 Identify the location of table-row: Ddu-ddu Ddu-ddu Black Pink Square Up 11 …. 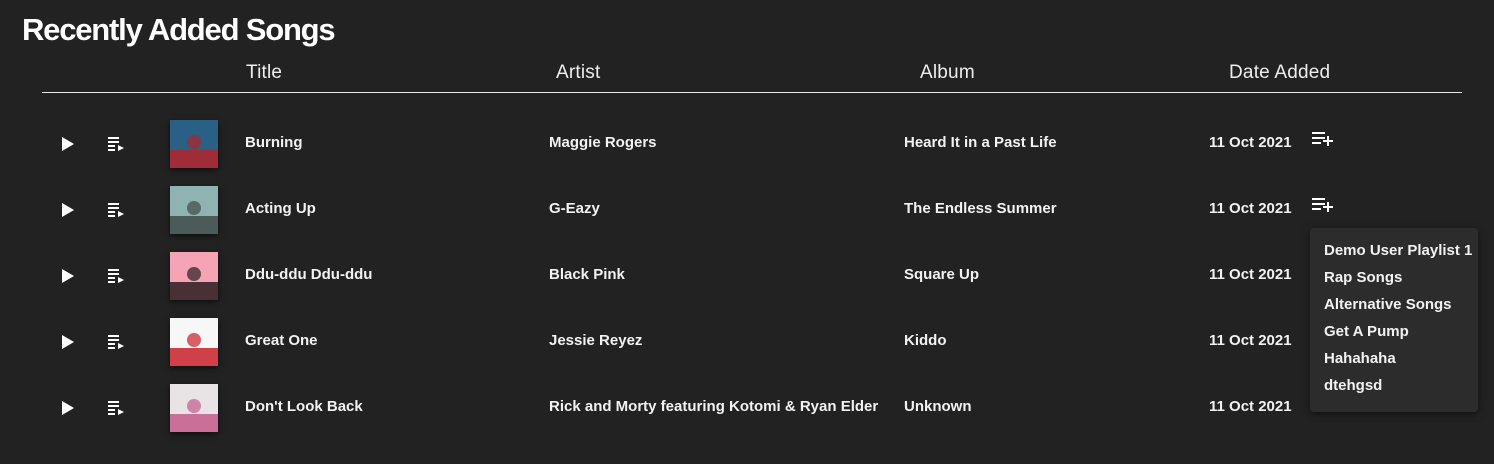
(747, 276).